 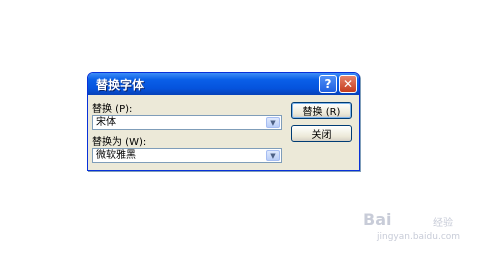 I want to click on baidu-jingyan-watermark: Bai 经验 jingyan.baidu.com, so click(x=423, y=228).